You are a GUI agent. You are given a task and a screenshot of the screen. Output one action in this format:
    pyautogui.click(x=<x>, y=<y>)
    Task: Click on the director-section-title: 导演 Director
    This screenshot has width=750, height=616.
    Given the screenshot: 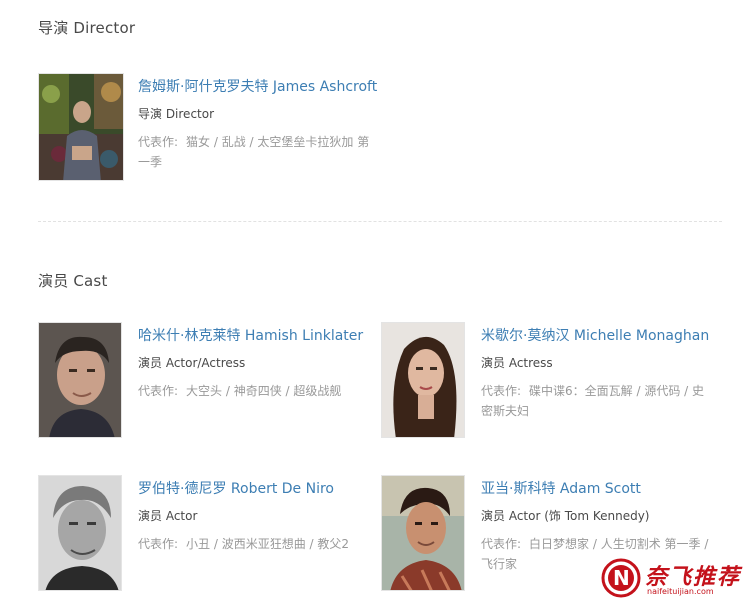 What is the action you would take?
    pyautogui.click(x=87, y=28)
    